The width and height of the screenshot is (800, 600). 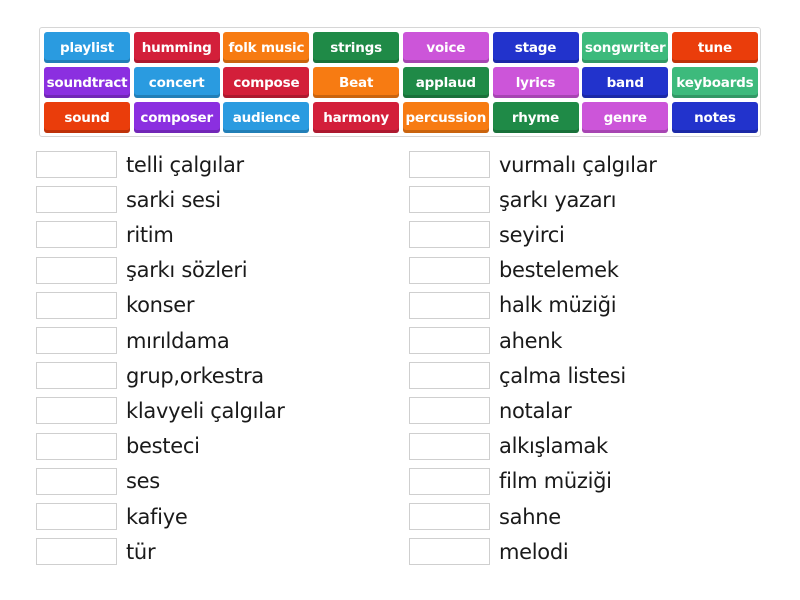 I want to click on match-row: ritim, so click(x=105, y=235).